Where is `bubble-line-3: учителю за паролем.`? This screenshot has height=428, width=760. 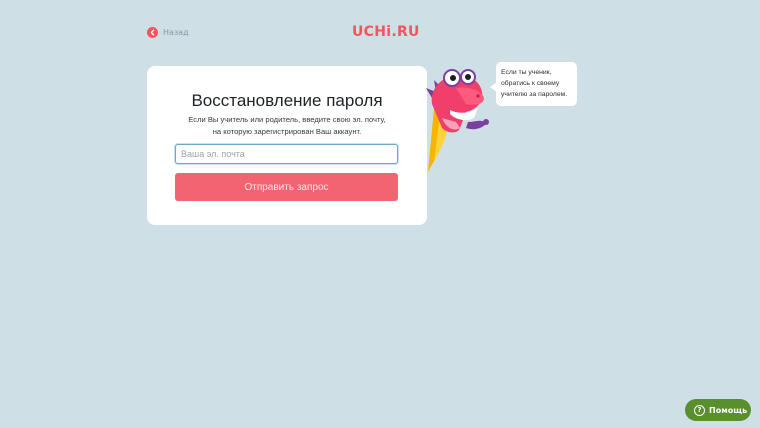 bubble-line-3: учителю за паролем. is located at coordinates (534, 94).